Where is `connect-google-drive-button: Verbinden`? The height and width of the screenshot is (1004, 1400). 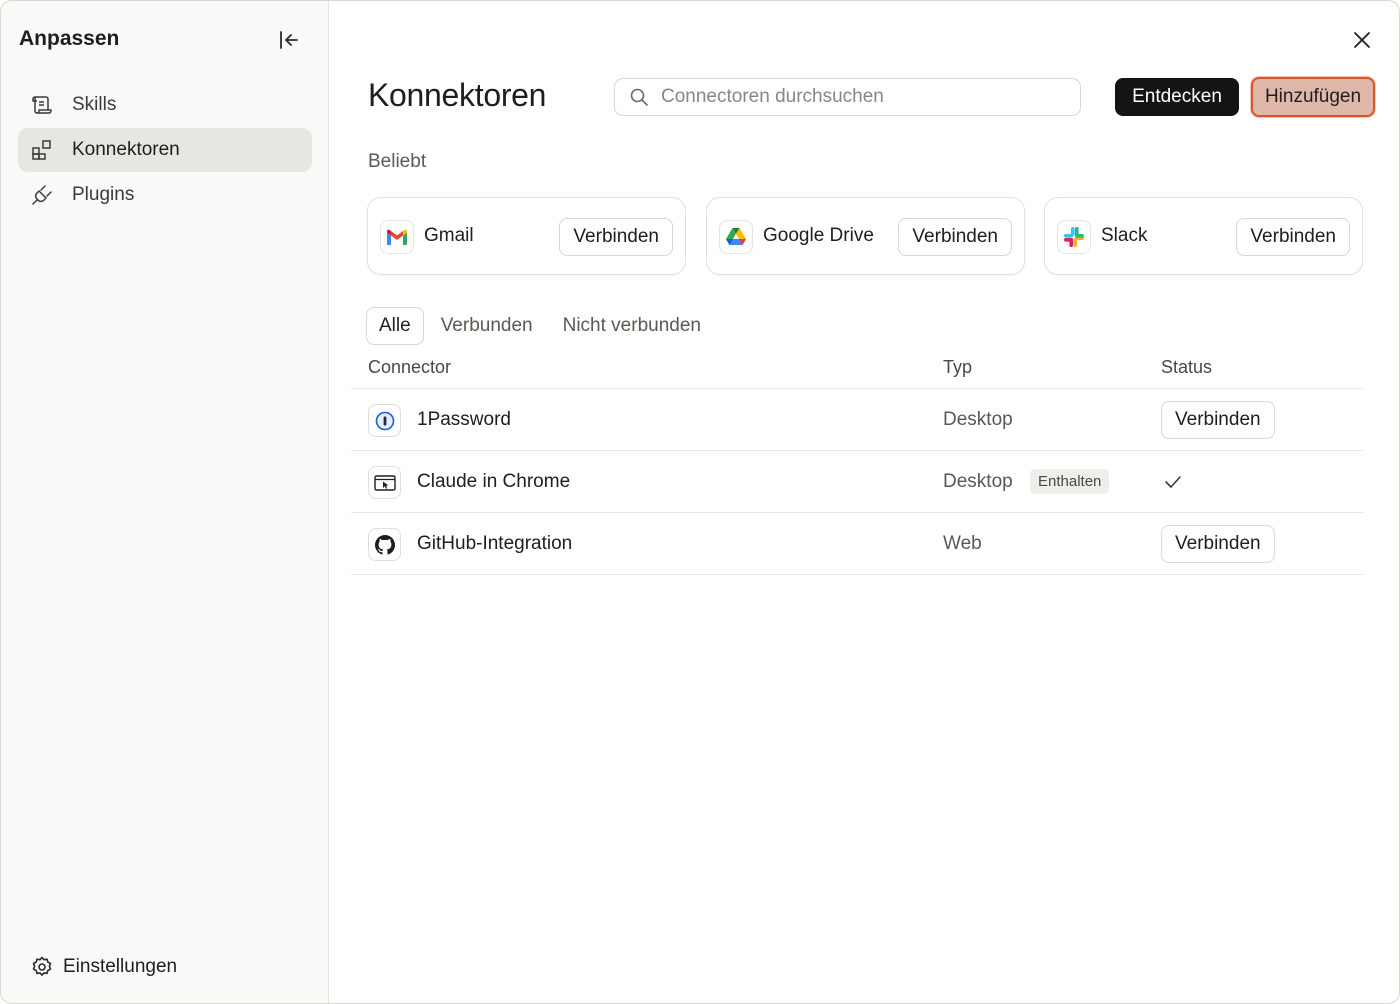
connect-google-drive-button: Verbinden is located at coordinates (955, 237).